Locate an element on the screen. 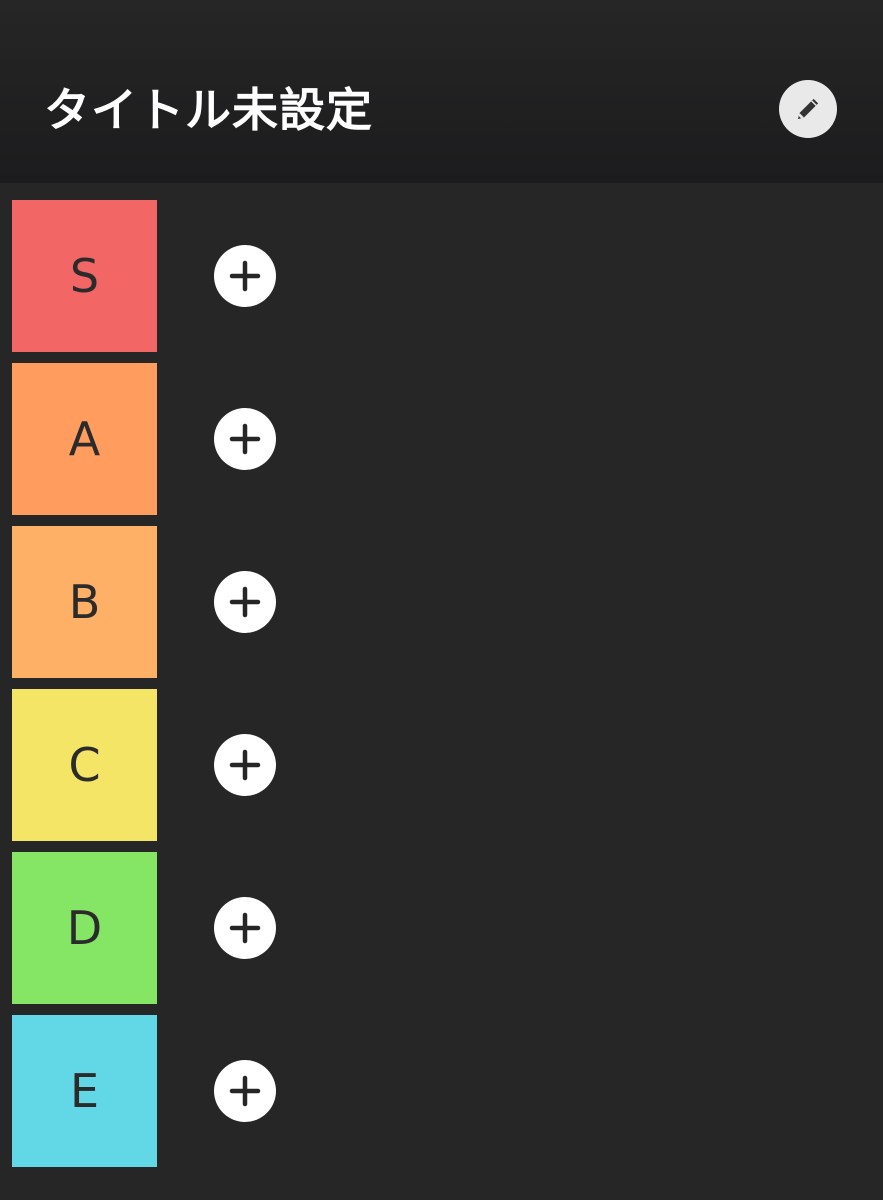 This screenshot has width=883, height=1200. tier-label-e: E is located at coordinates (84, 1091).